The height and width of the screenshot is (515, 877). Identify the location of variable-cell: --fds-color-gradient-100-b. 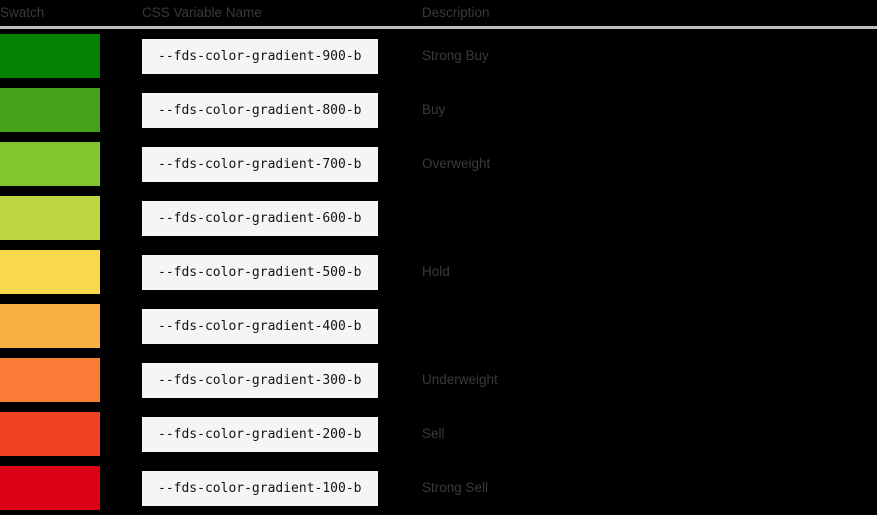
(275, 488).